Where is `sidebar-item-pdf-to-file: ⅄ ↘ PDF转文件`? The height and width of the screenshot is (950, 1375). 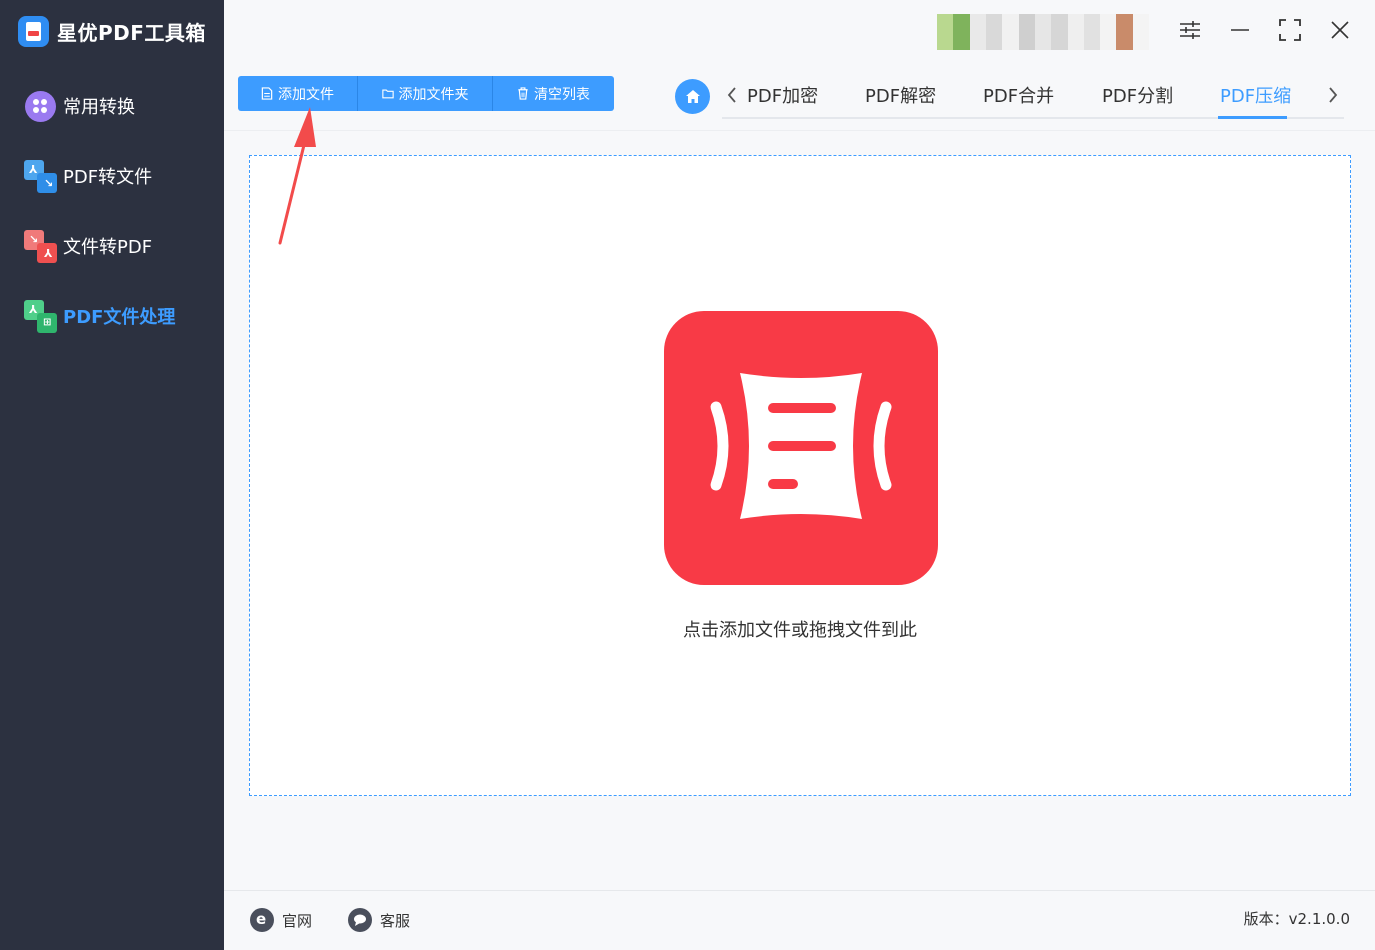 sidebar-item-pdf-to-file: ⅄ ↘ PDF转文件 is located at coordinates (88, 176).